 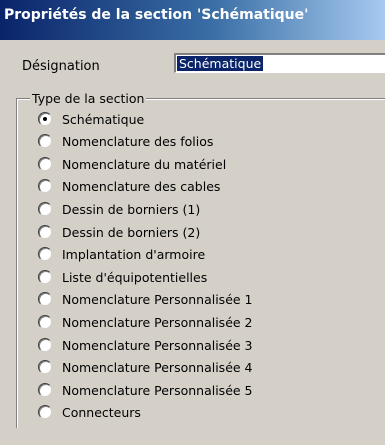 What do you see at coordinates (279, 63) in the screenshot?
I see `designation-field: Schématique` at bounding box center [279, 63].